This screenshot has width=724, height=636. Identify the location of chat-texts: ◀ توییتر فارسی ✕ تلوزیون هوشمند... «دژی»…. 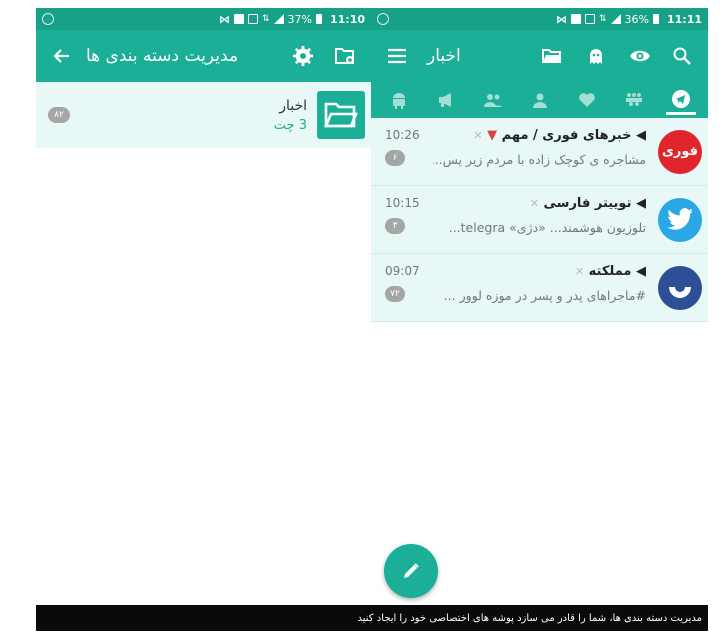
(542, 219).